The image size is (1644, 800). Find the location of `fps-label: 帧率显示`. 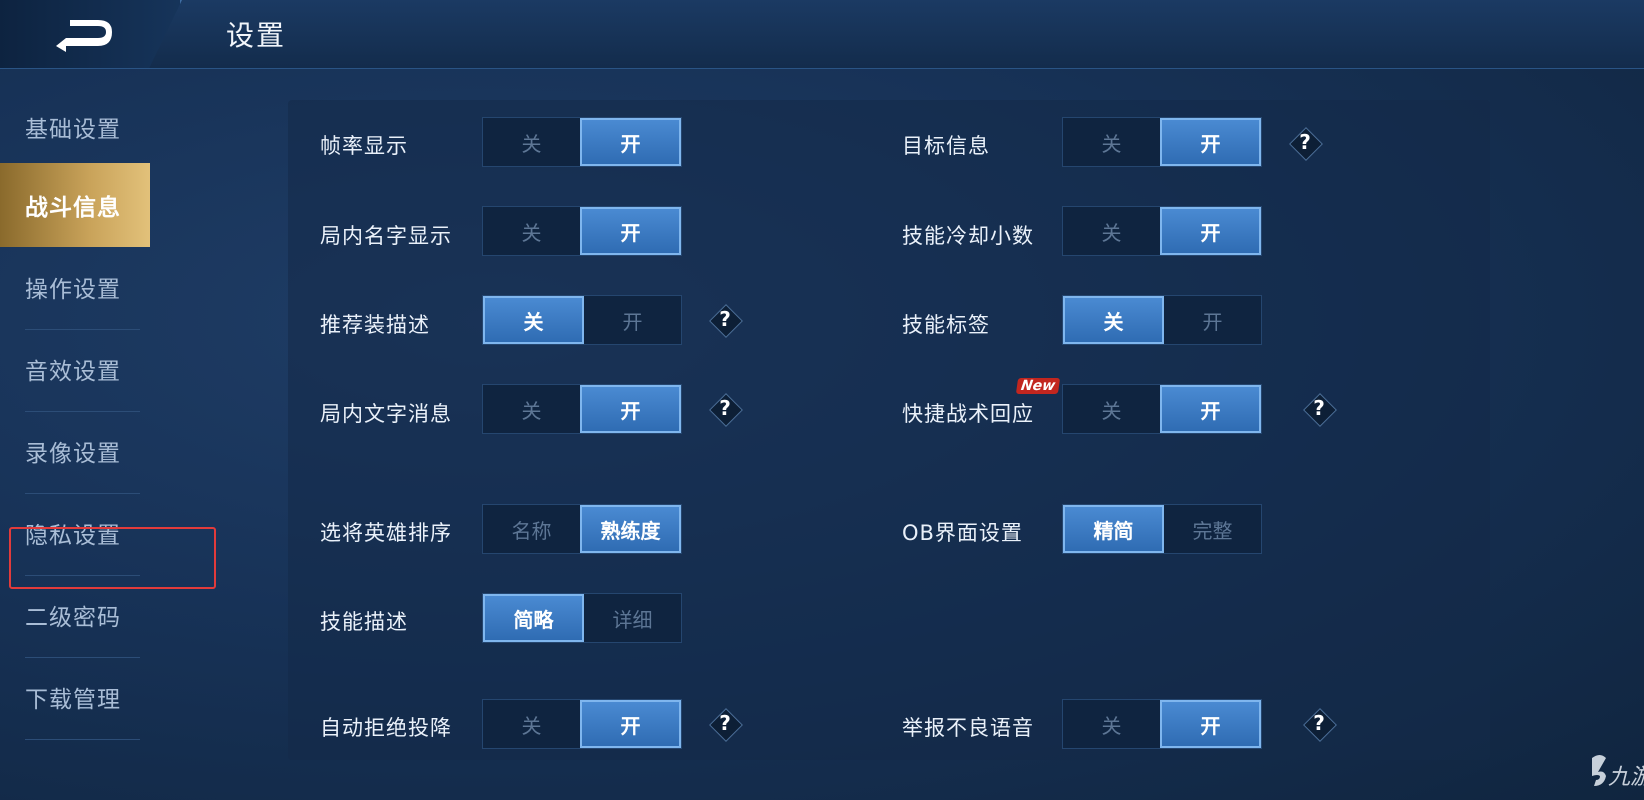

fps-label: 帧率显示 is located at coordinates (364, 146).